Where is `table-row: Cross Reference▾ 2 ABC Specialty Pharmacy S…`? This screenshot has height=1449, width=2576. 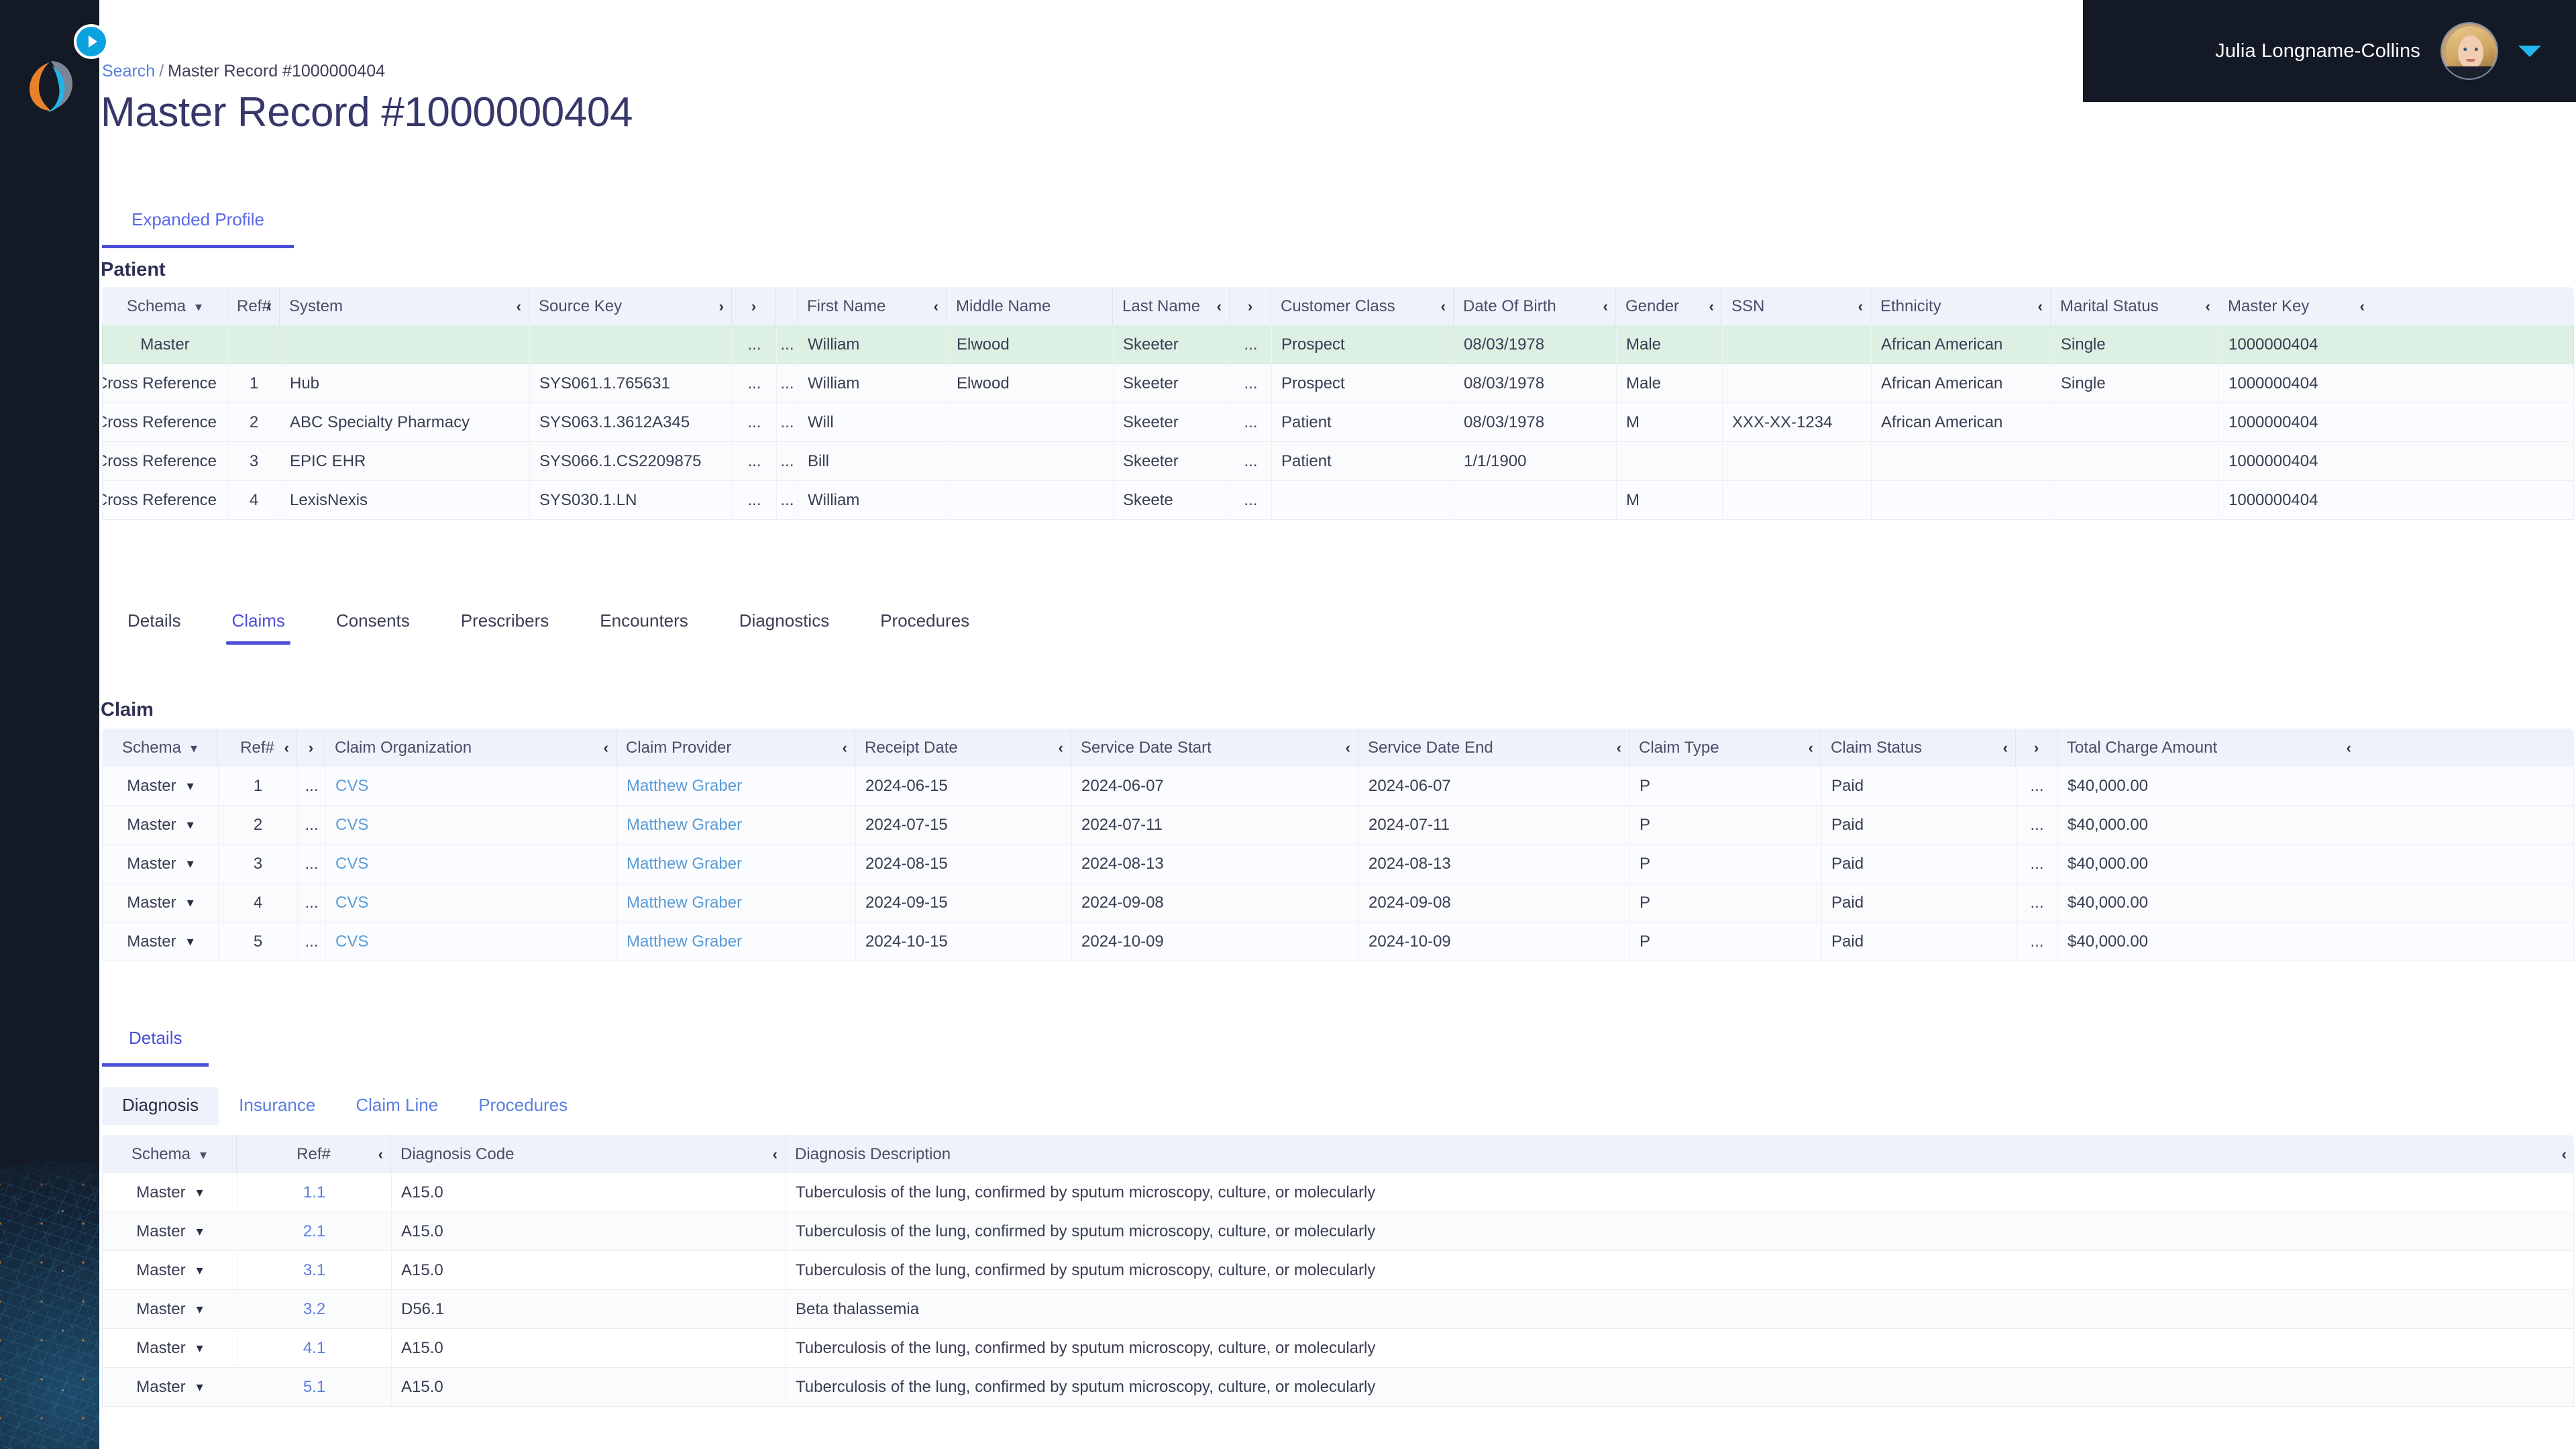 table-row: Cross Reference▾ 2 ABC Specialty Pharmacy S… is located at coordinates (1338, 422).